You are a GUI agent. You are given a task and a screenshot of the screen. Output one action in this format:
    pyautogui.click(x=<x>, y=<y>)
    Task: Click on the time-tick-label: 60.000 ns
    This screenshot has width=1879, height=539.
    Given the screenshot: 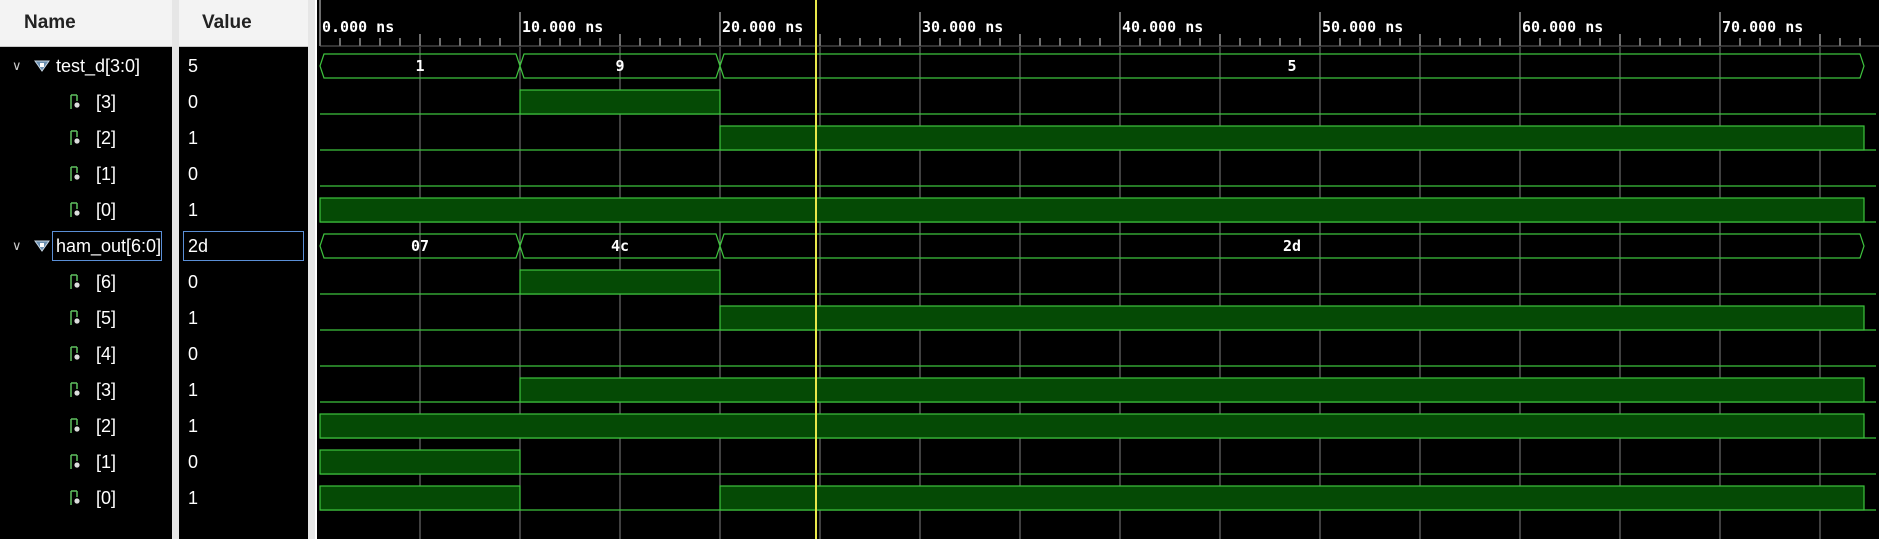 What is the action you would take?
    pyautogui.click(x=1562, y=27)
    